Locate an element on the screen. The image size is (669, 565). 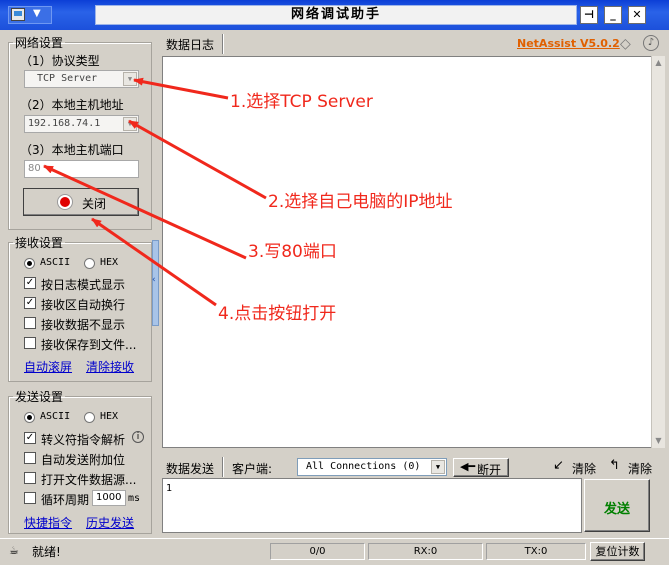
protocol-value: TCP Server is located at coordinates (67, 78).